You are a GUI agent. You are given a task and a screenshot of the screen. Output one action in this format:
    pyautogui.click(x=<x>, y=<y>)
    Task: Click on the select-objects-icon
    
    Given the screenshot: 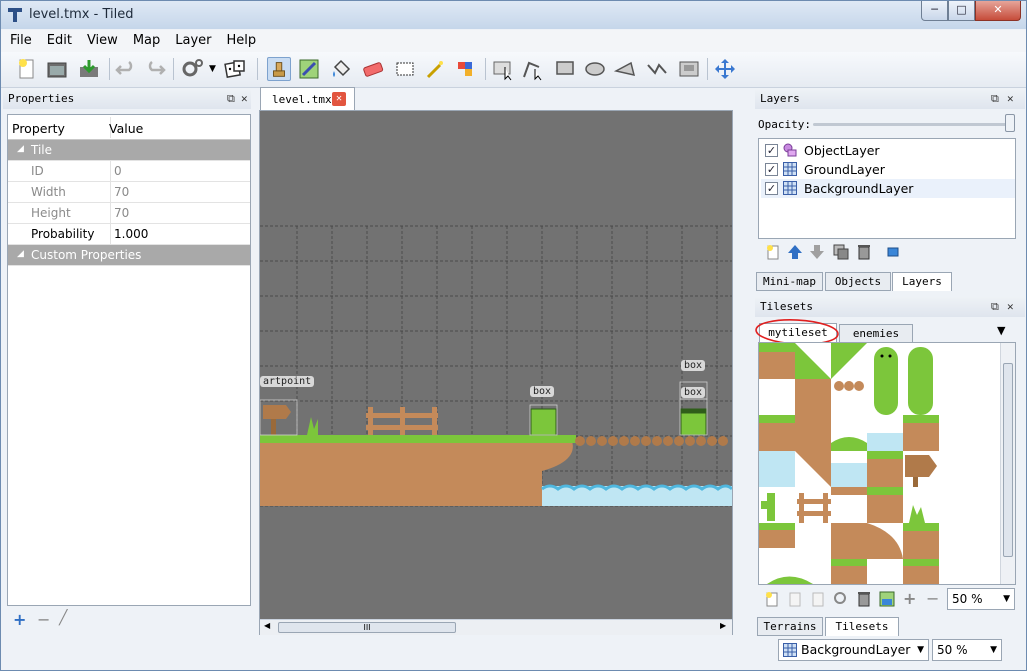 What is the action you would take?
    pyautogui.click(x=503, y=69)
    